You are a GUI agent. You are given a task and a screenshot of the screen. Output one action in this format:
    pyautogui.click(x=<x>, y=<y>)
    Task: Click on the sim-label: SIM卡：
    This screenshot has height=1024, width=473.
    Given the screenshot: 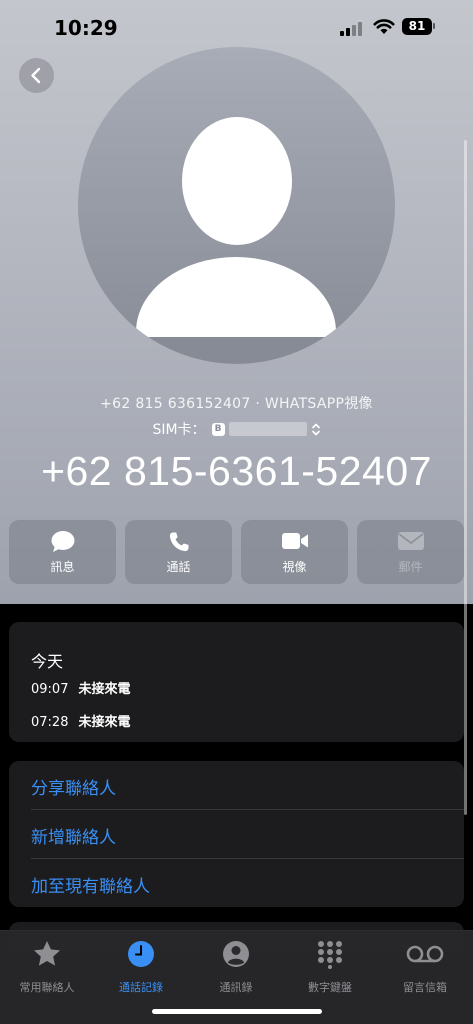 What is the action you would take?
    pyautogui.click(x=179, y=430)
    